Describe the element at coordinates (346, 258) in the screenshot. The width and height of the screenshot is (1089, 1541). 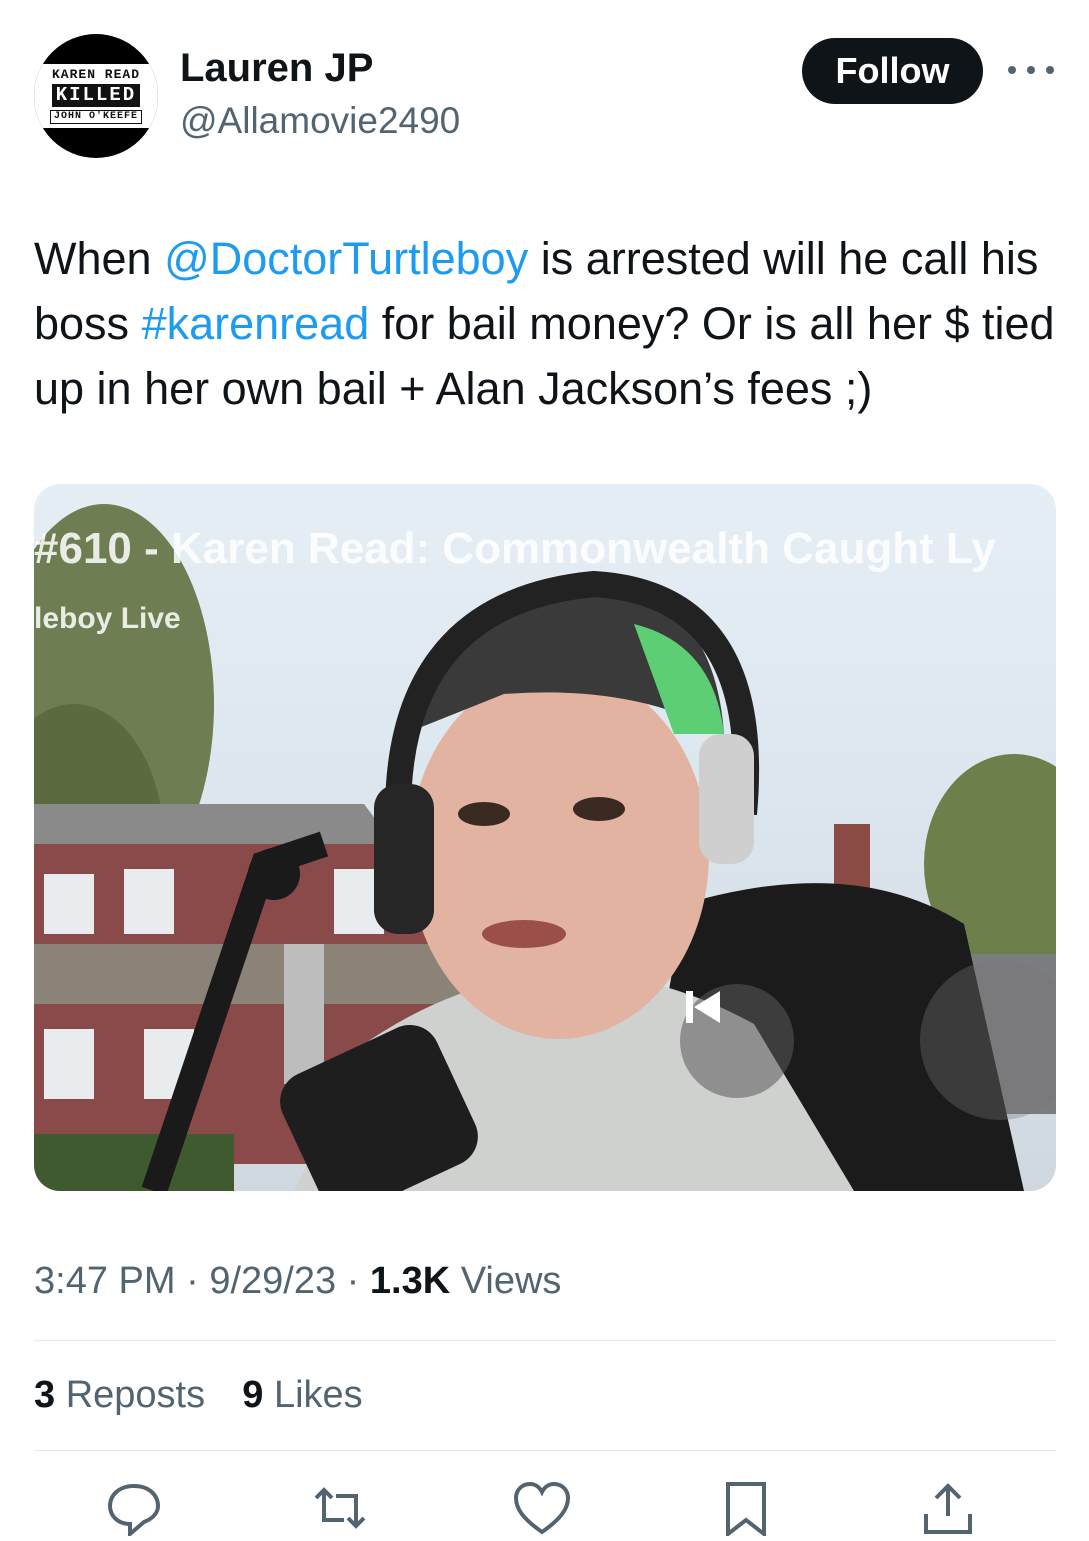
I see `mention-link: @DoctorTurtleboy` at that location.